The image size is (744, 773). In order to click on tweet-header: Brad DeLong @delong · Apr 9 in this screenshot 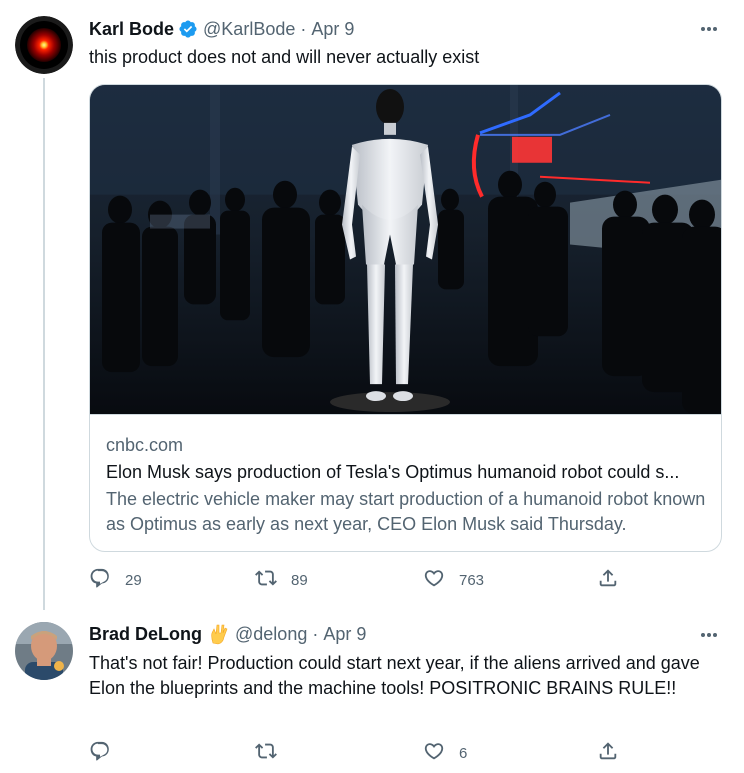, I will do `click(227, 634)`.